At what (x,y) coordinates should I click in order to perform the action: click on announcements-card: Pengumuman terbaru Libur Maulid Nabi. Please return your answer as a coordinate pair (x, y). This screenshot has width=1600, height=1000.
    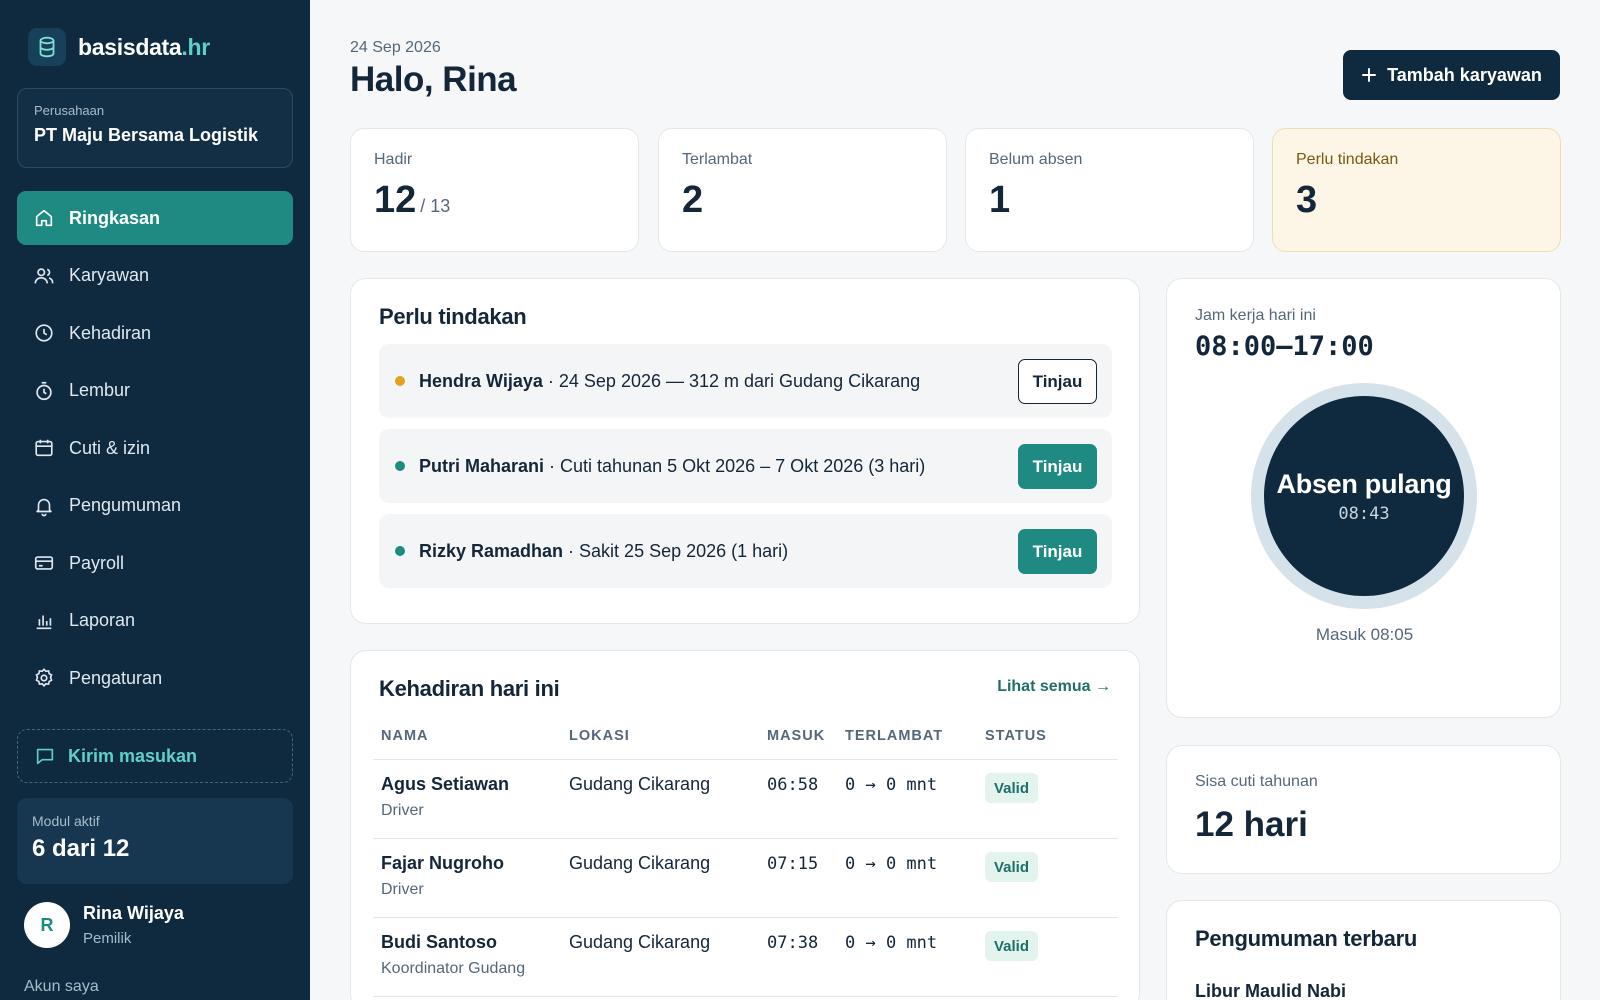
    Looking at the image, I should click on (1363, 950).